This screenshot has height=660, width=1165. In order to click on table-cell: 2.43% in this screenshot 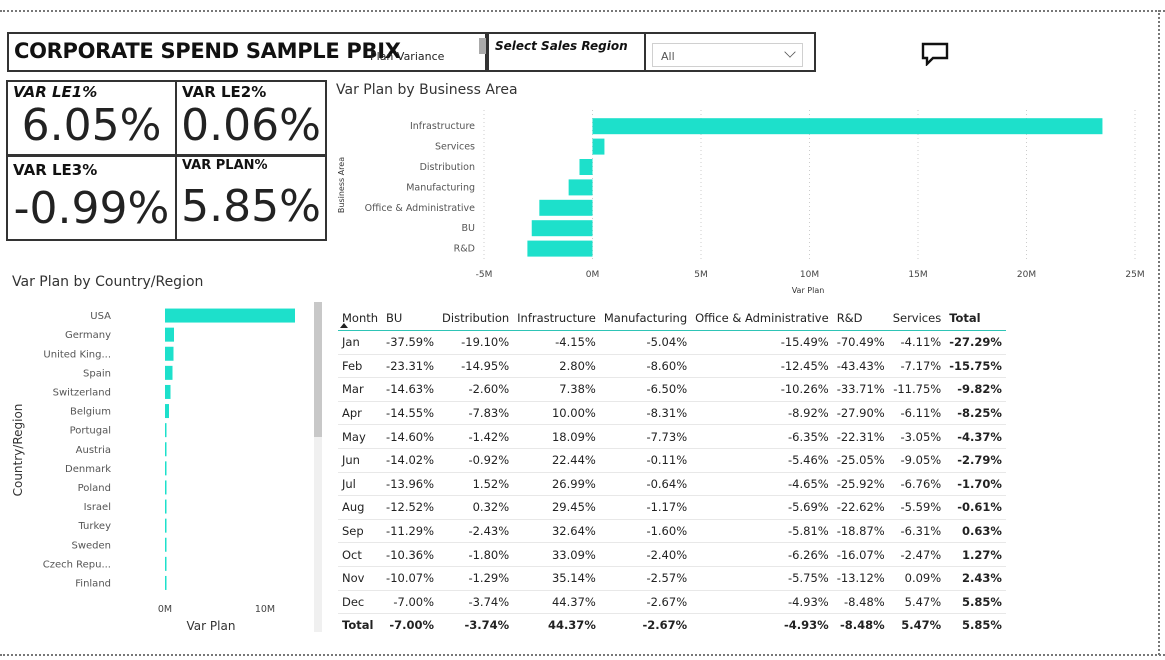, I will do `click(975, 578)`.